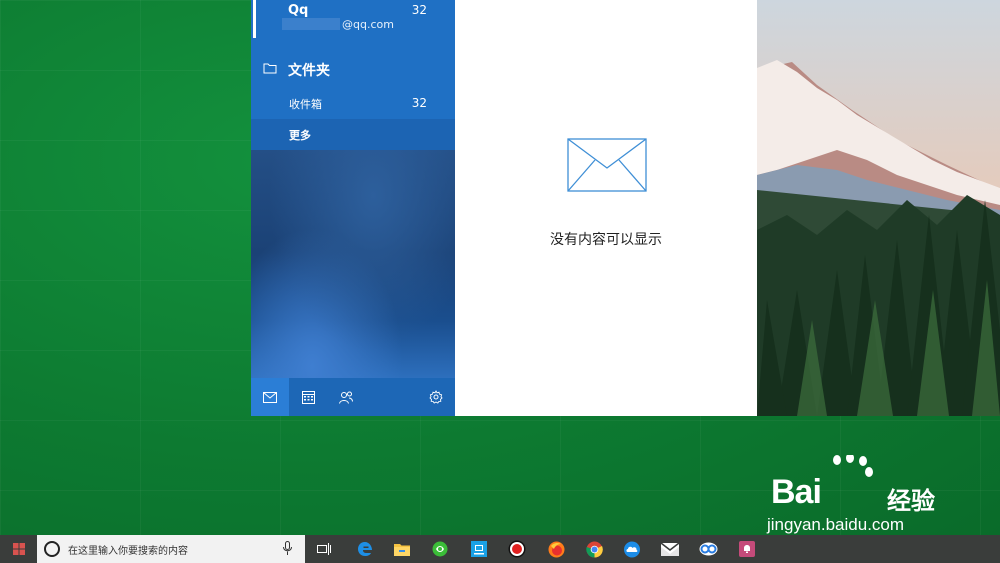 This screenshot has height=563, width=1000. I want to click on watermark-url: jingyan.baidu.com, so click(836, 524).